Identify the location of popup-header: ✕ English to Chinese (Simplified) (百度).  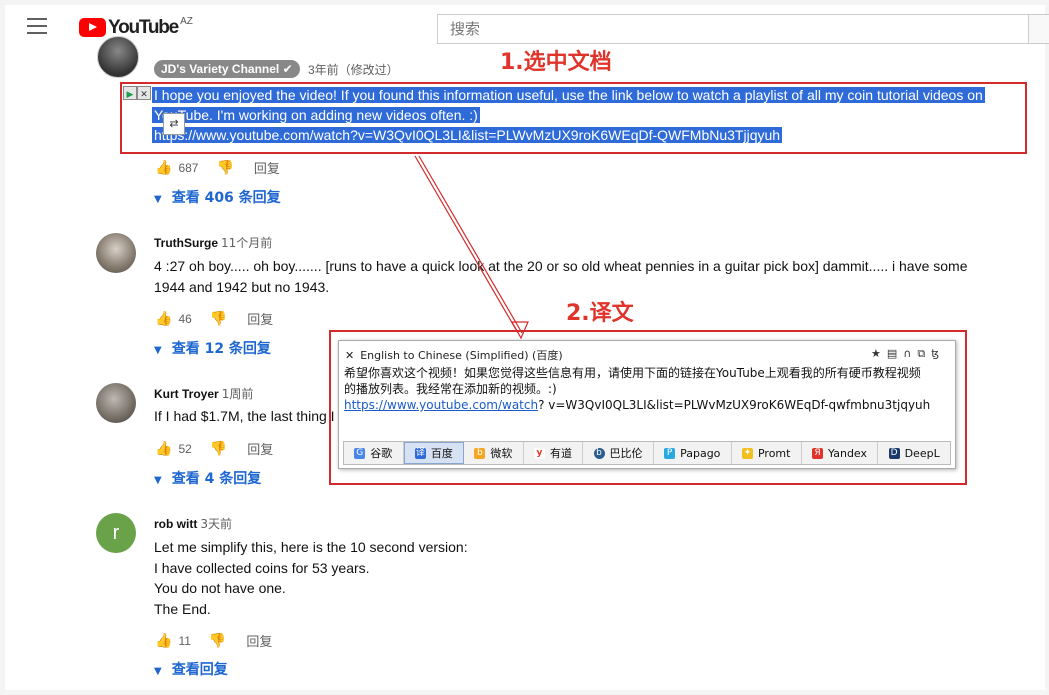
(454, 355).